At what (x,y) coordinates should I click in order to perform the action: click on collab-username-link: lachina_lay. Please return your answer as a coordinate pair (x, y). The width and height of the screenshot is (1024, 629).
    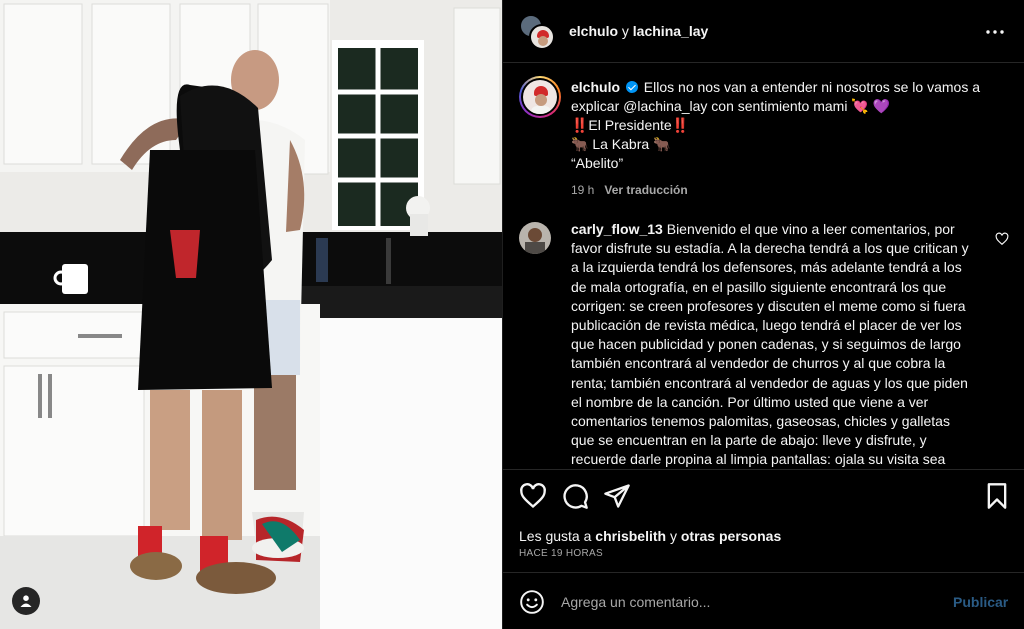
    Looking at the image, I should click on (671, 31).